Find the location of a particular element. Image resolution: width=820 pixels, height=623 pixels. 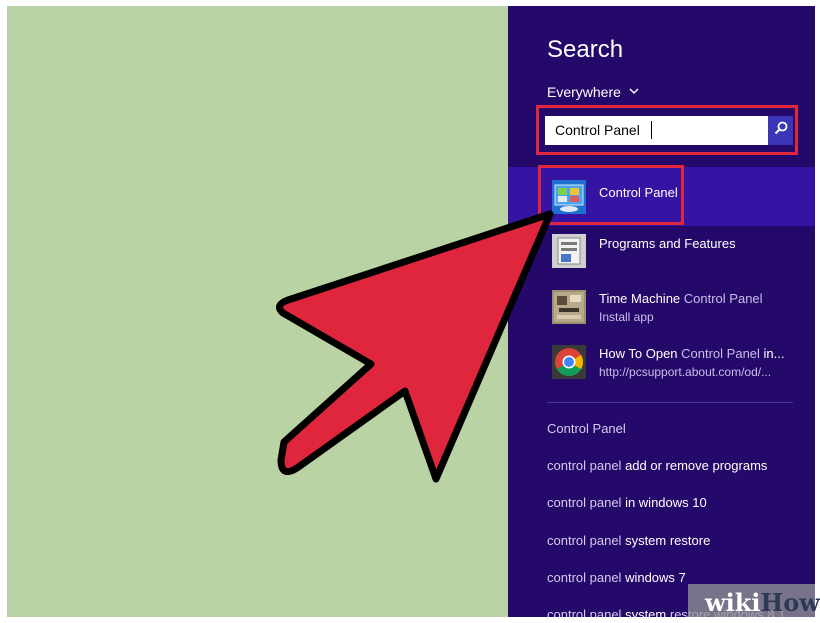

wikihow-logo: wikiHow is located at coordinates (762, 602).